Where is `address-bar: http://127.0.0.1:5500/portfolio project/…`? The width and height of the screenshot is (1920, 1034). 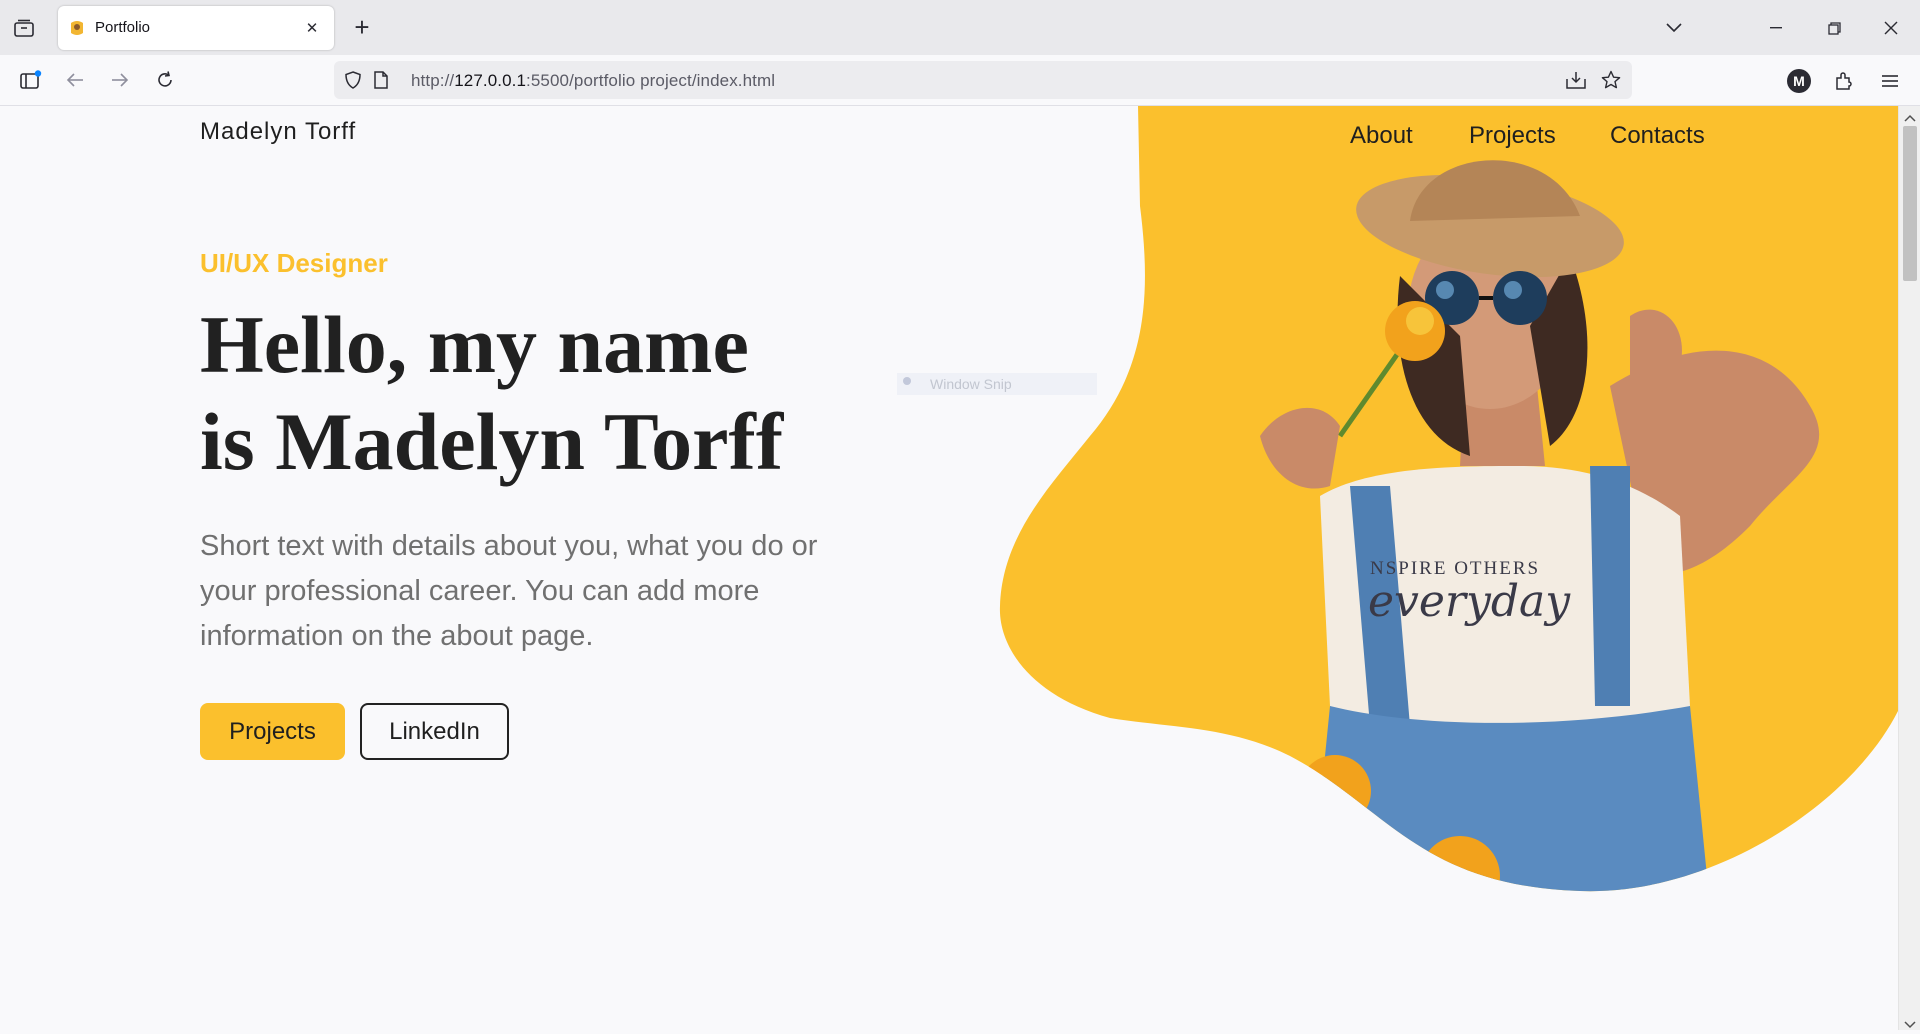 address-bar: http://127.0.0.1:5500/portfolio project/… is located at coordinates (983, 80).